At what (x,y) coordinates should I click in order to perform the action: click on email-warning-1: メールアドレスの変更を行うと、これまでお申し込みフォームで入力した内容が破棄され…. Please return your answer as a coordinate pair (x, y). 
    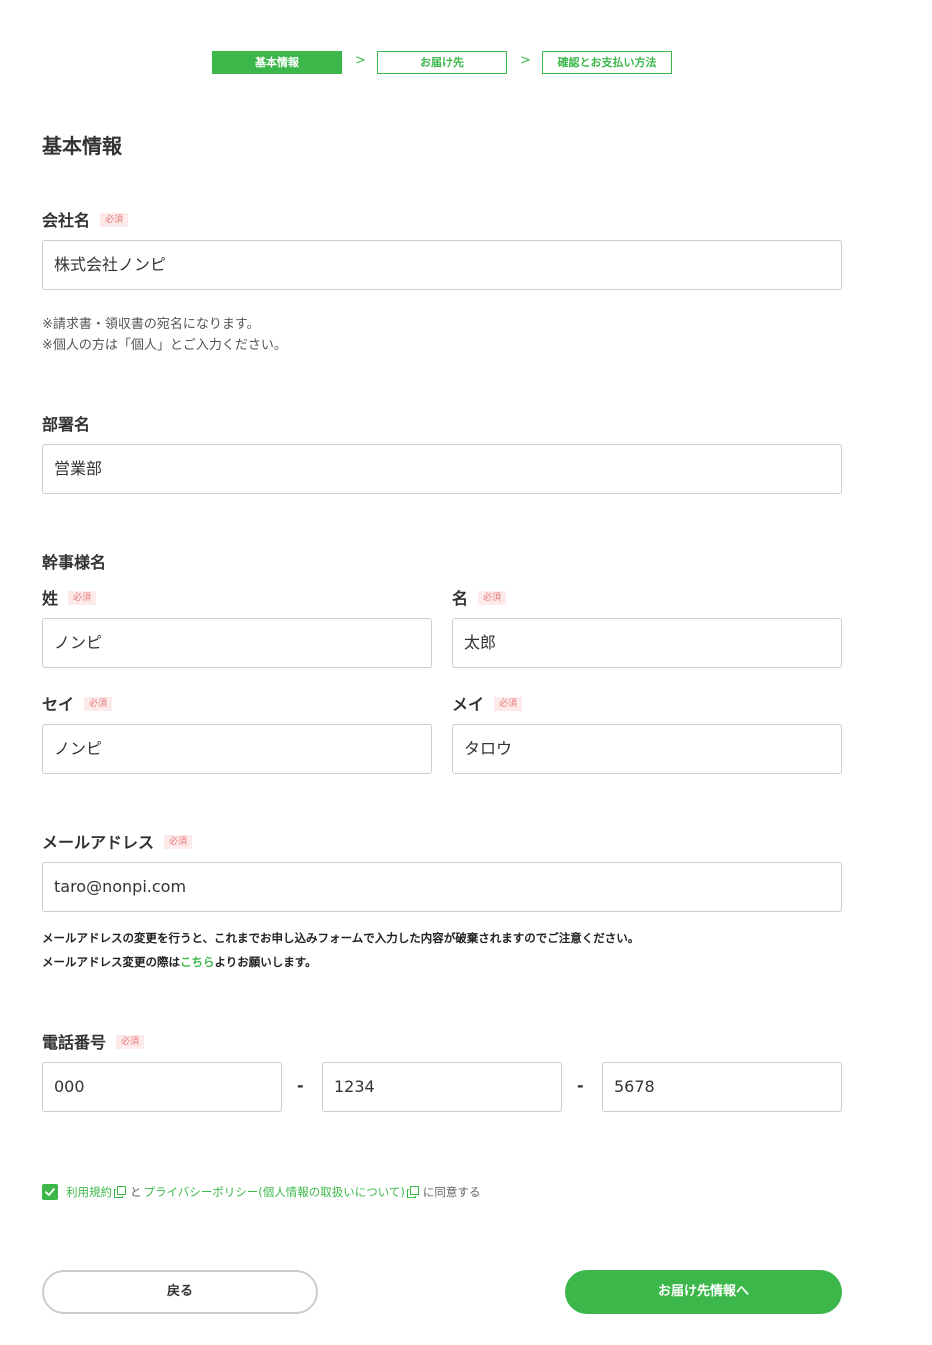
    Looking at the image, I should click on (341, 938).